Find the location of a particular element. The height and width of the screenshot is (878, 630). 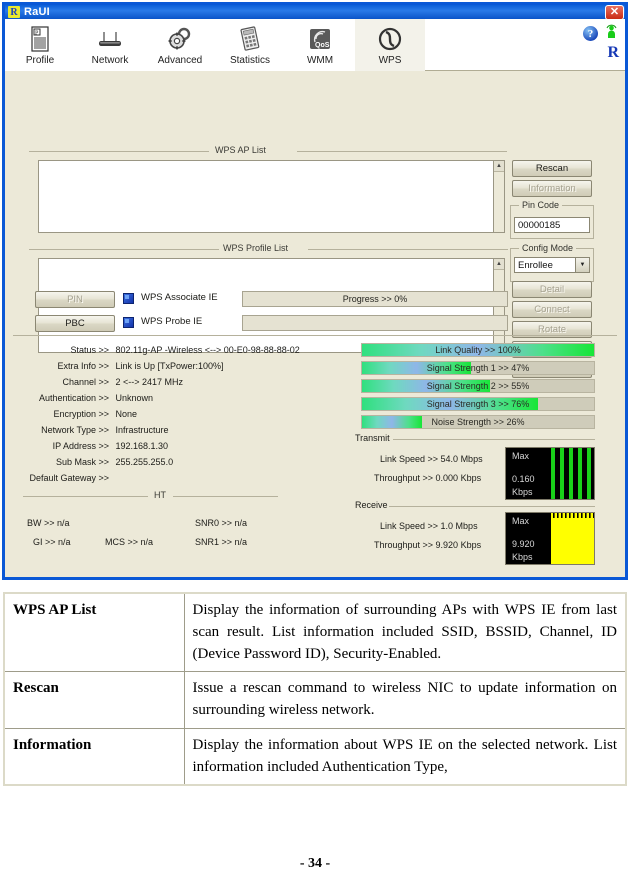

transmit-throughput: Throughput >> 0.000 Kbps is located at coordinates (428, 478).